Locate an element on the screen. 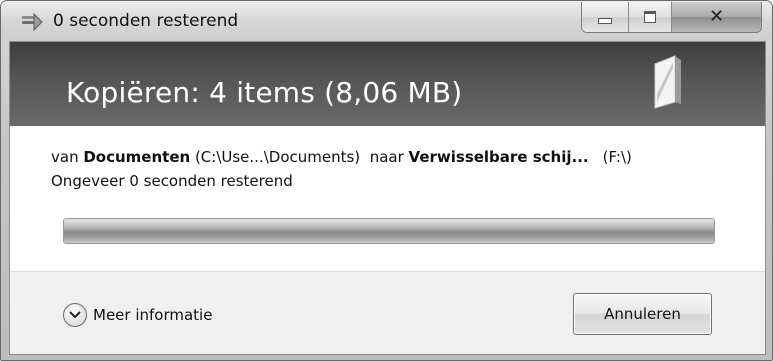 This screenshot has width=773, height=361. close-icon: ✕ is located at coordinates (716, 16).